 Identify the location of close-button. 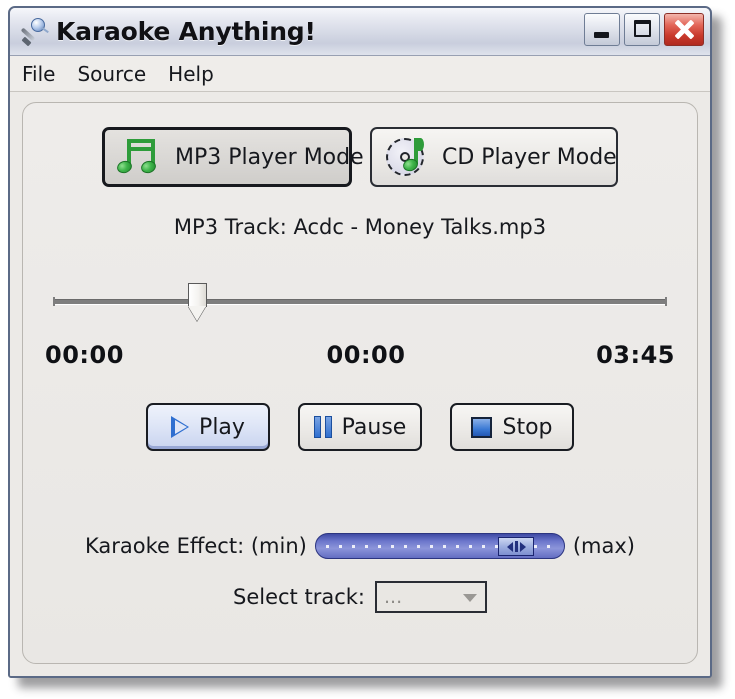
(684, 29).